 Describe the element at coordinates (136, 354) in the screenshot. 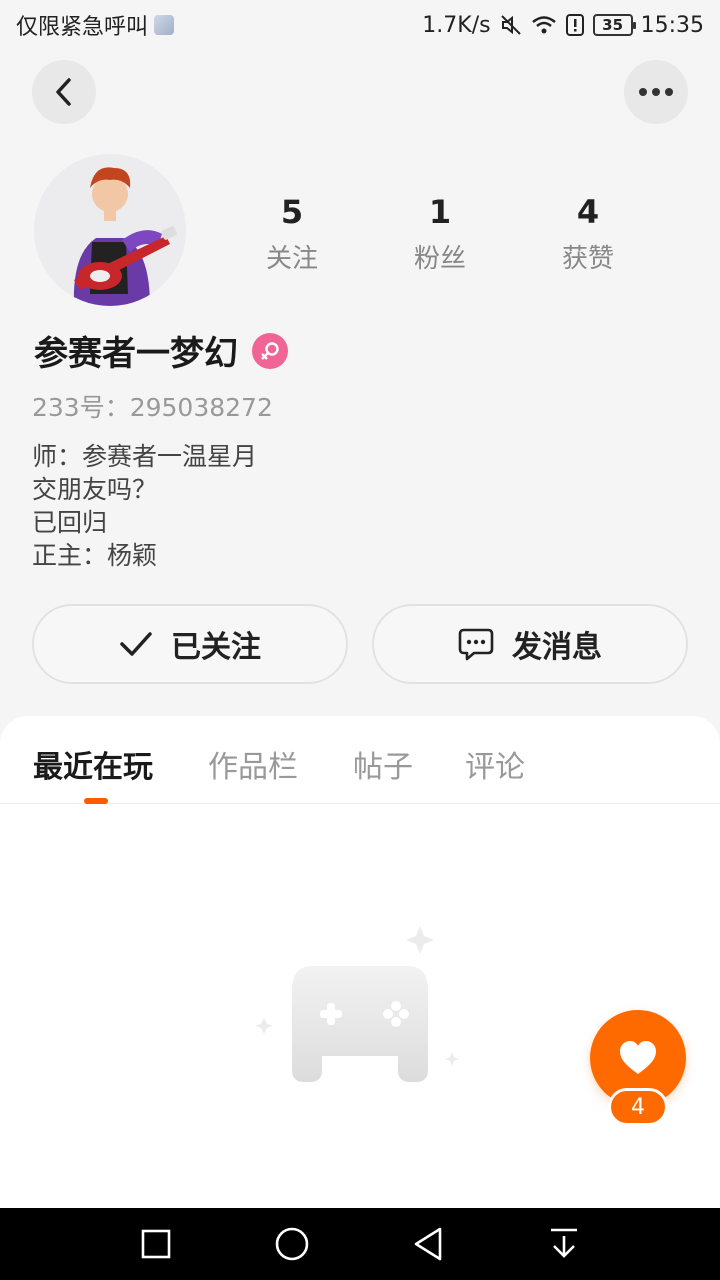

I see `username: 参赛者一梦幻` at that location.